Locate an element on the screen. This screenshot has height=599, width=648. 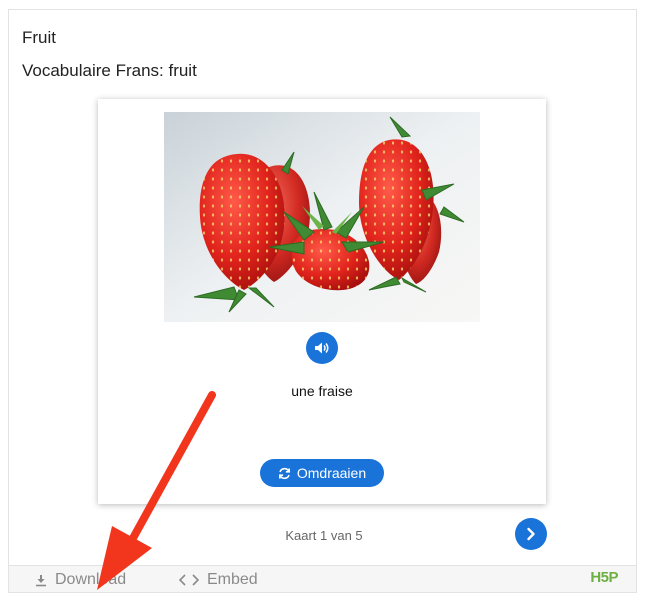
code-icon is located at coordinates (189, 580).